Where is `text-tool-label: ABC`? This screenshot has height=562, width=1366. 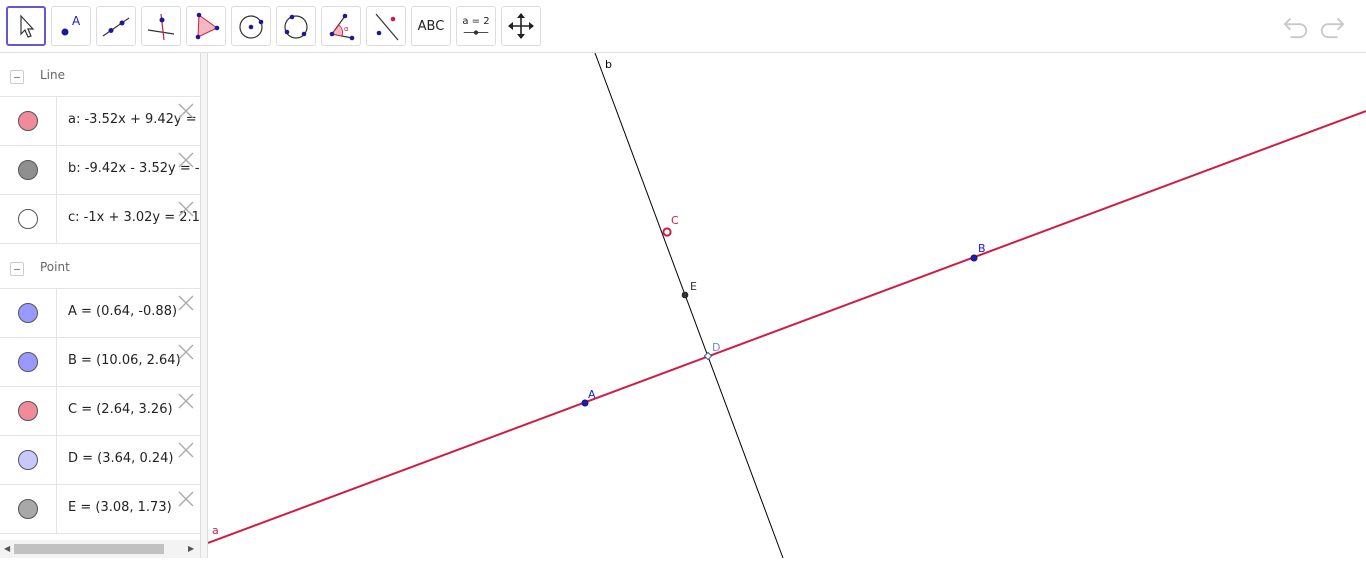 text-tool-label: ABC is located at coordinates (431, 26).